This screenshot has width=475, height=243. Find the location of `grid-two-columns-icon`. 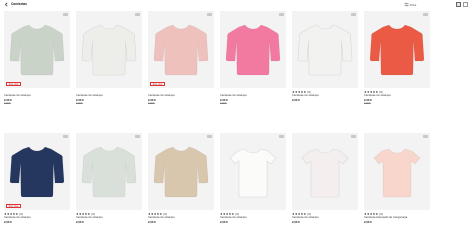

grid-two-columns-icon is located at coordinates (458, 4).